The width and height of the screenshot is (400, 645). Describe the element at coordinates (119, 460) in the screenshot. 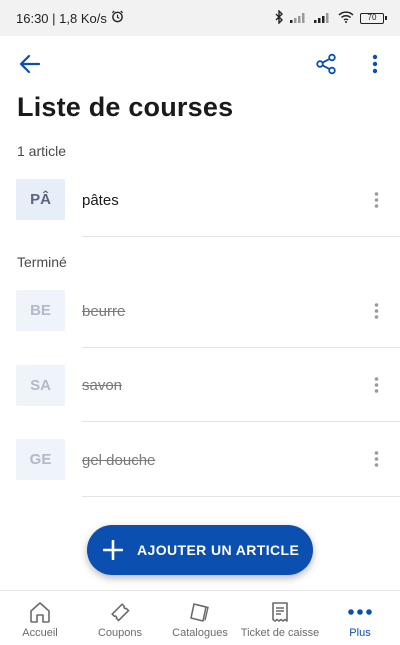

I see `item-label: gel douche` at that location.